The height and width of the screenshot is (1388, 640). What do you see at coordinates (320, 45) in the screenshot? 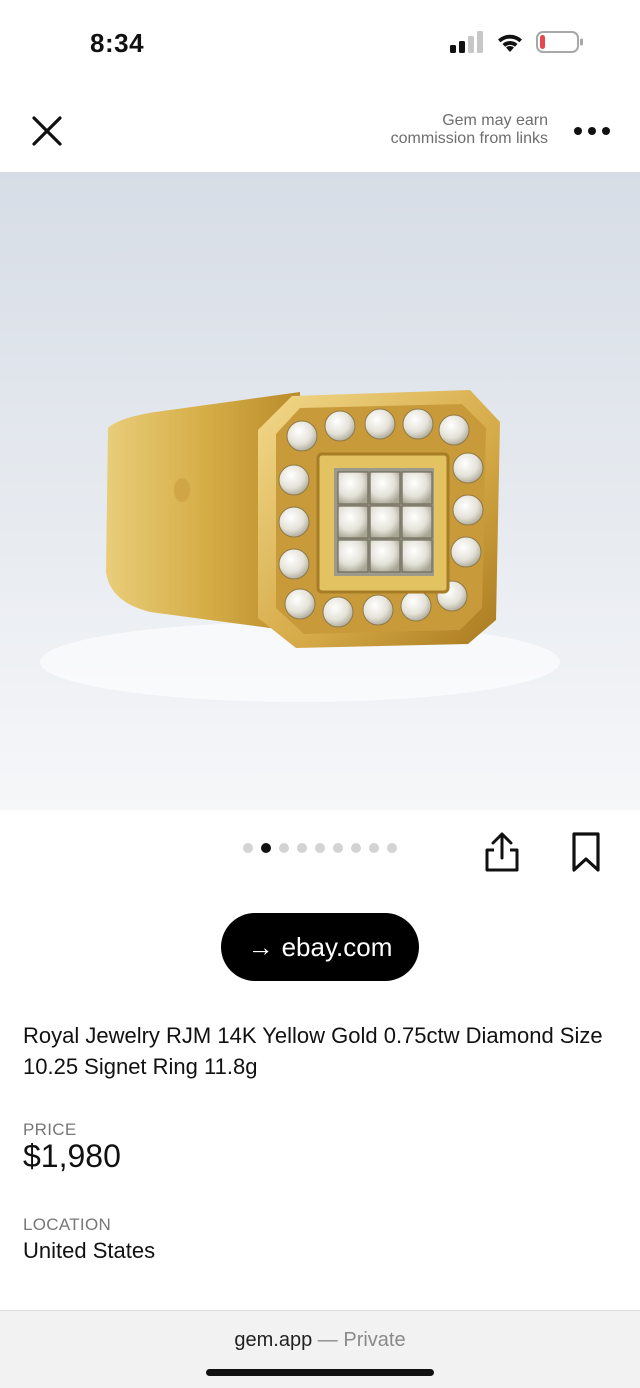
I see `status-bar: 8:34` at bounding box center [320, 45].